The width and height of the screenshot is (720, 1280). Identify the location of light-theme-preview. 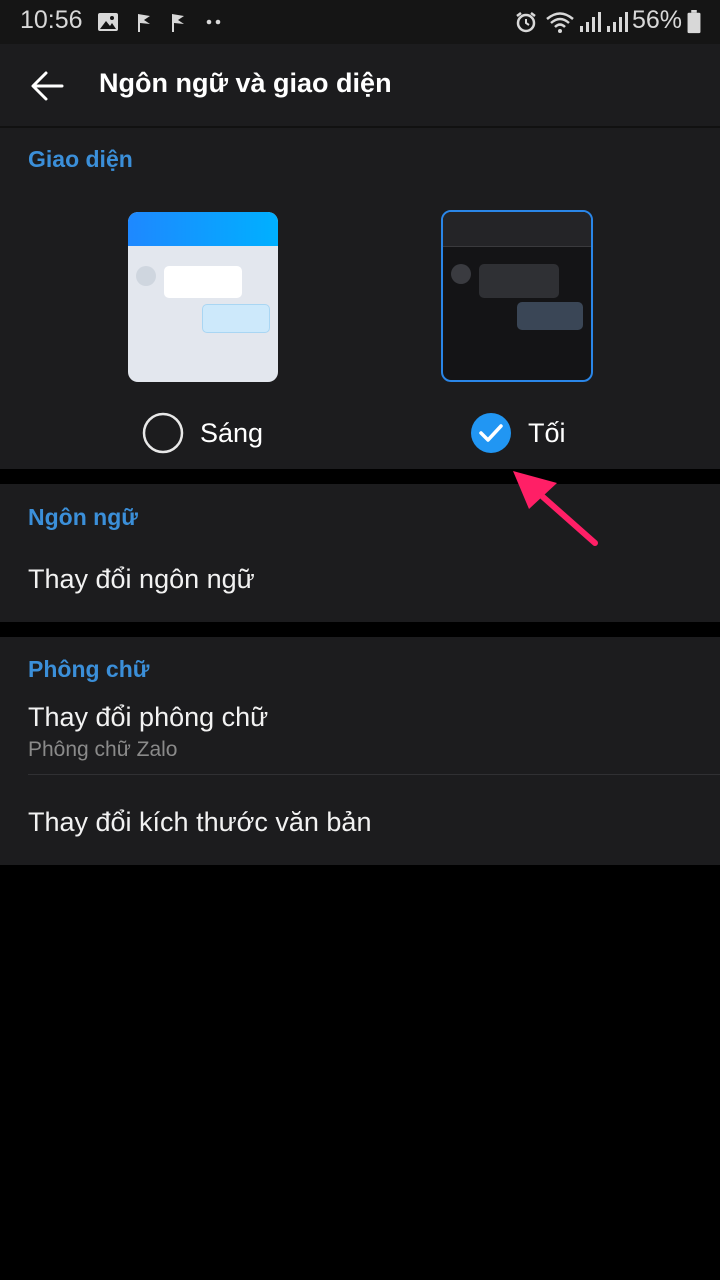
(203, 297).